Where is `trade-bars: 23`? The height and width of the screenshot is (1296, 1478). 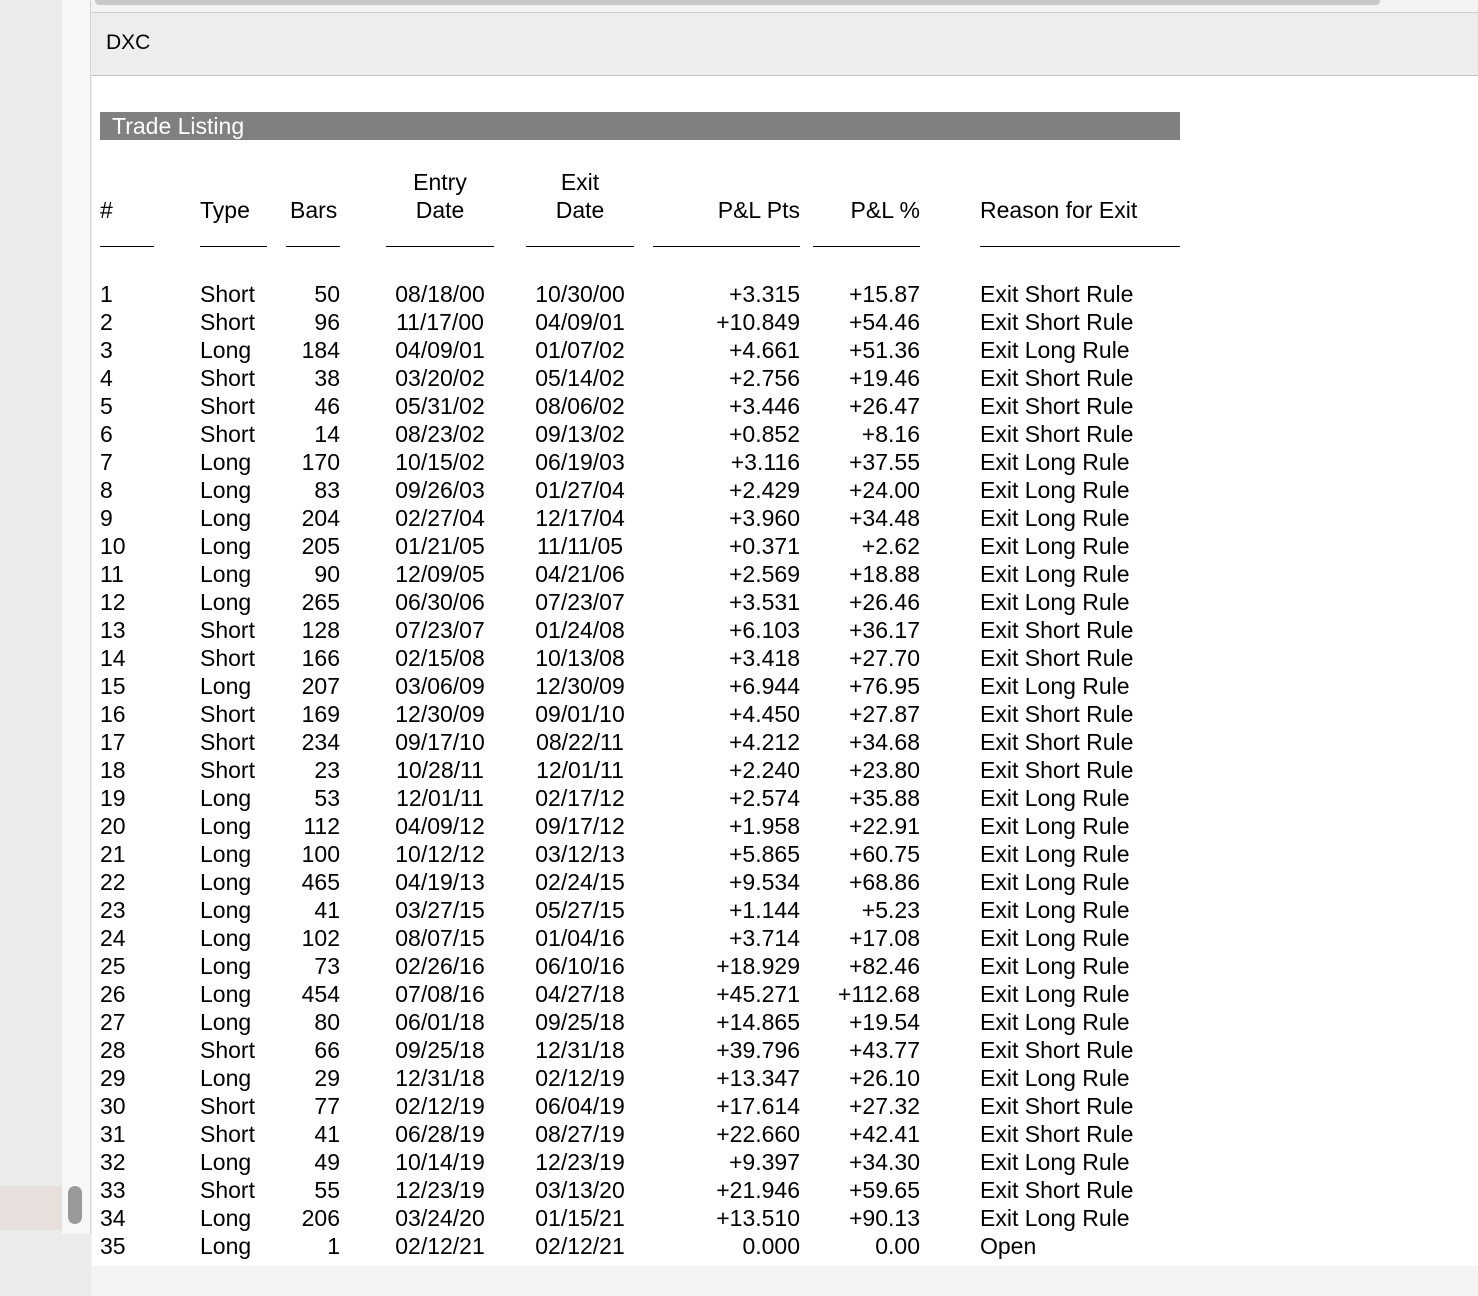 trade-bars: 23 is located at coordinates (327, 770).